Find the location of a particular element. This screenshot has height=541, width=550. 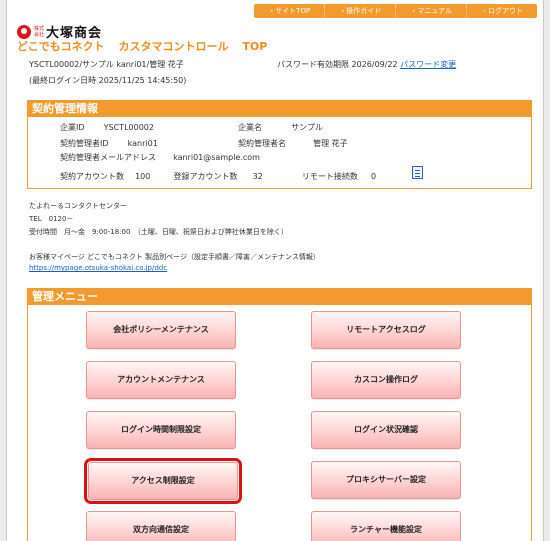

login-status-button: ログイン状況確認 is located at coordinates (386, 430).